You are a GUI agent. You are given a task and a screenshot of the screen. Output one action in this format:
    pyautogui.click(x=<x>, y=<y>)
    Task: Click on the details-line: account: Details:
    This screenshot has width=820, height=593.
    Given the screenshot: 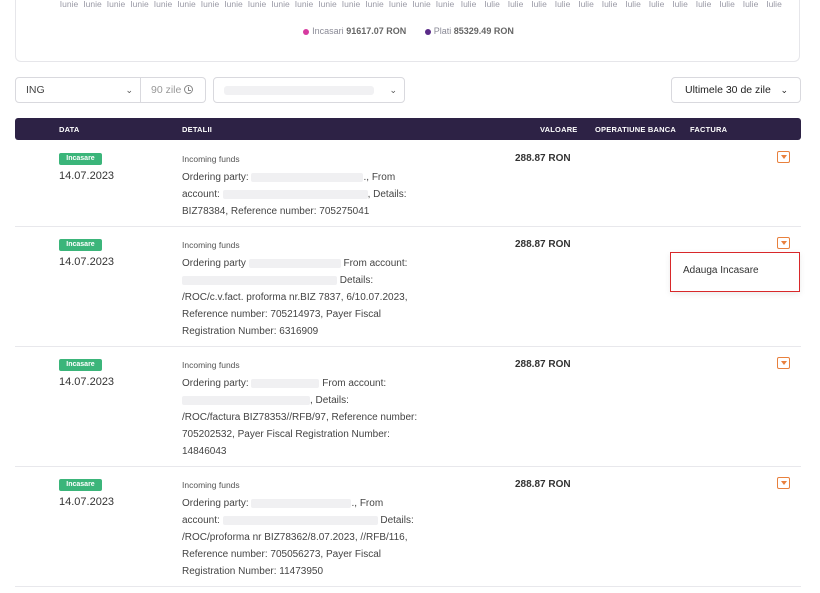 What is the action you would take?
    pyautogui.click(x=298, y=520)
    